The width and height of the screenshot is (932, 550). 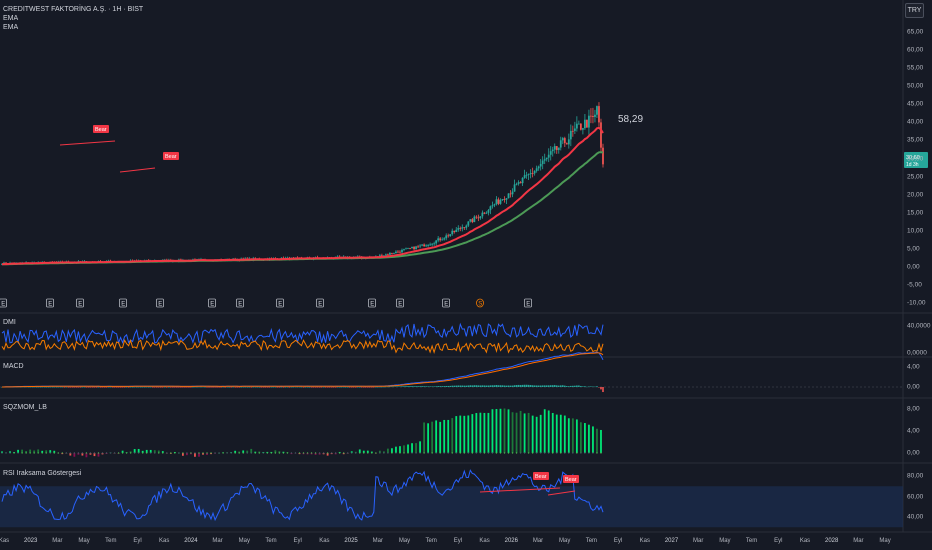 What do you see at coordinates (913, 267) in the screenshot?
I see `price-axis-label: 0,00` at bounding box center [913, 267].